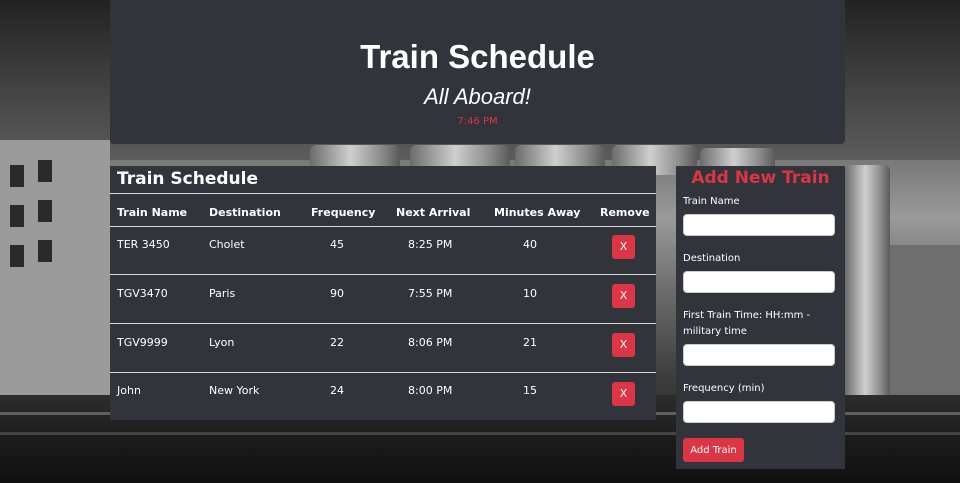 The height and width of the screenshot is (483, 960). What do you see at coordinates (152, 212) in the screenshot?
I see `column-header-train-name: Train Name` at bounding box center [152, 212].